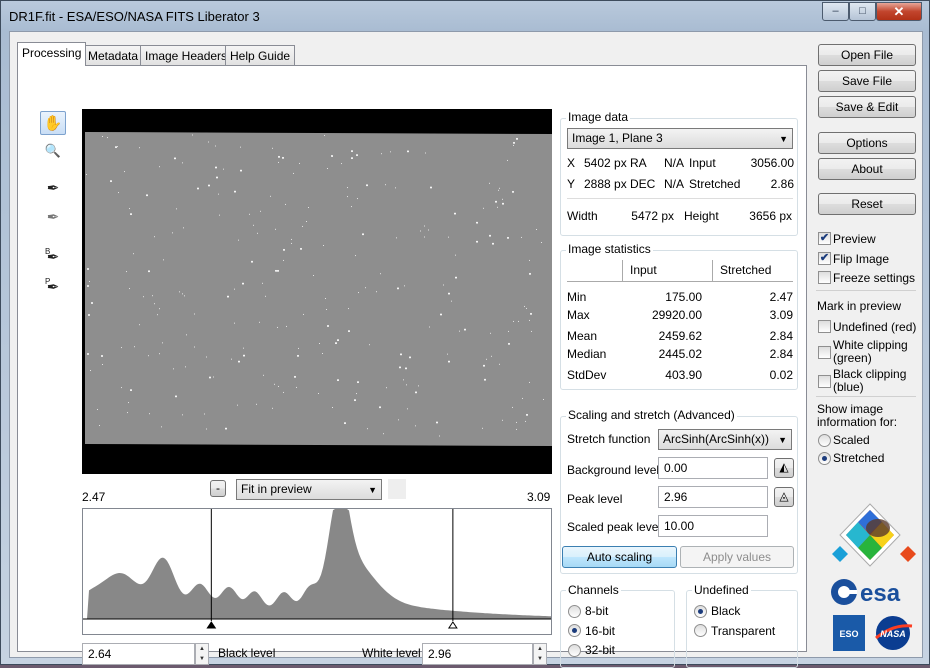  Describe the element at coordinates (574, 611) in the screenshot. I see `channel-8bit-radio` at that location.